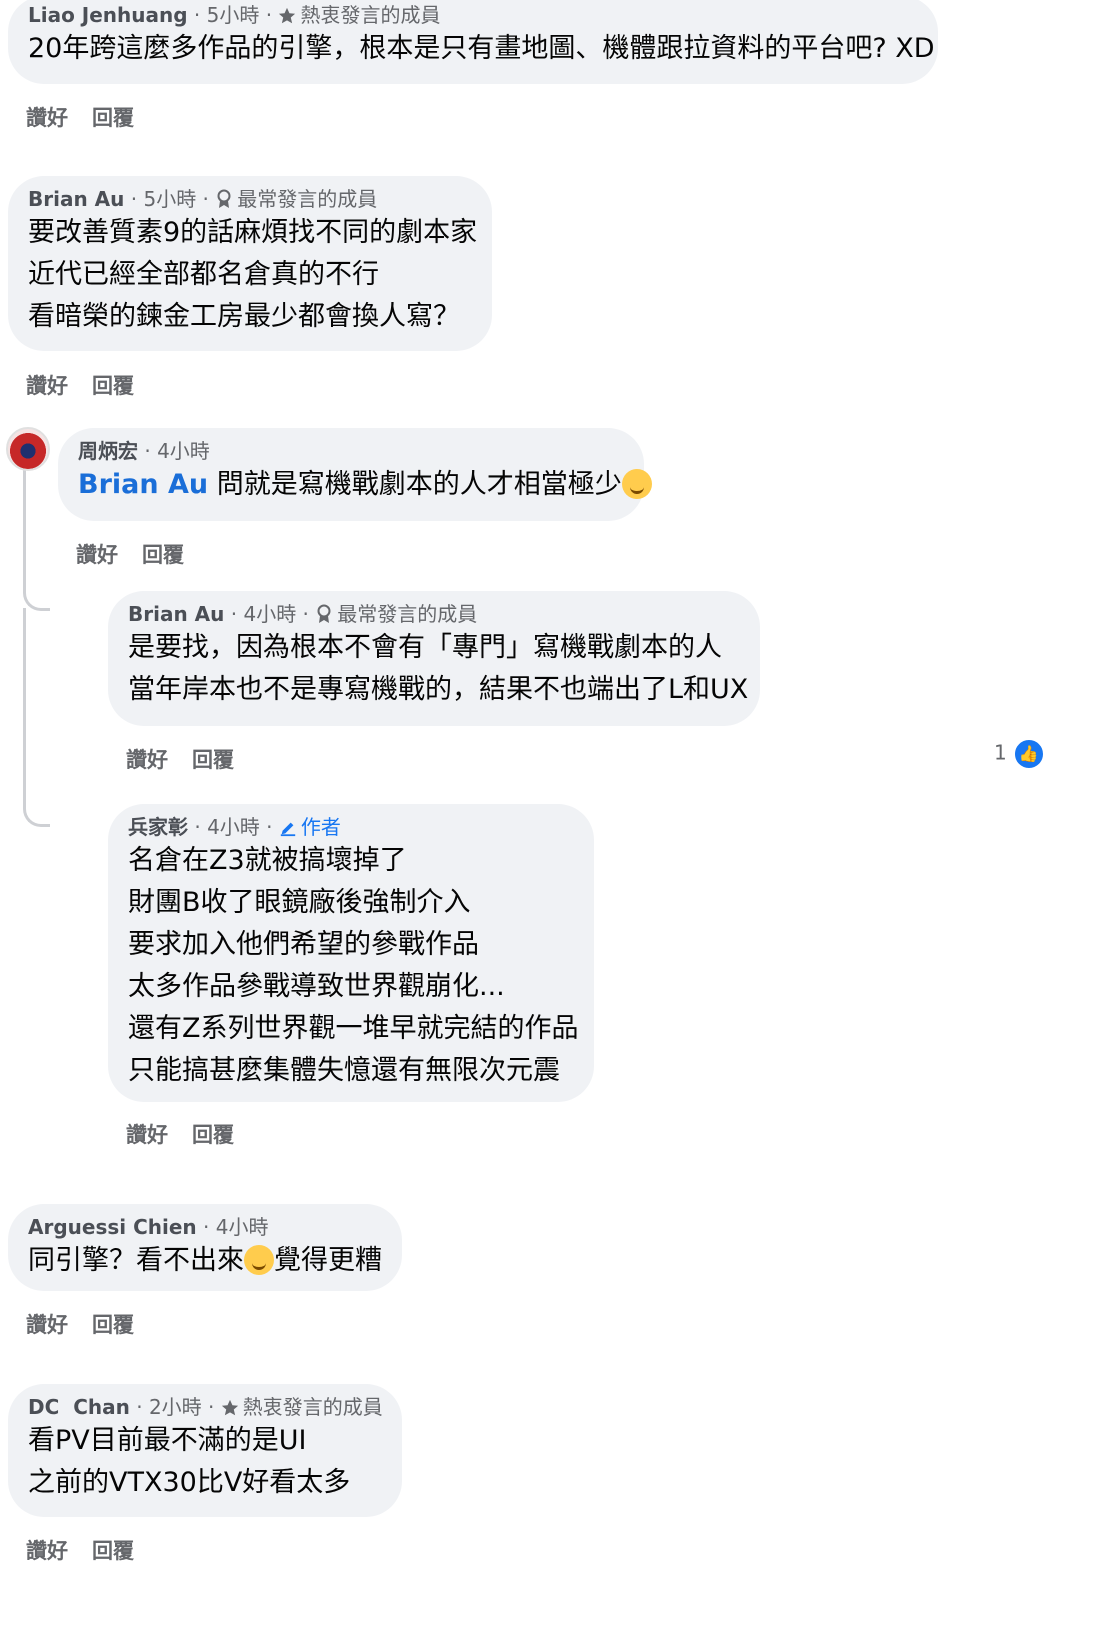  What do you see at coordinates (328, 1260) in the screenshot?
I see `comment-text-part: 覺得更糟` at bounding box center [328, 1260].